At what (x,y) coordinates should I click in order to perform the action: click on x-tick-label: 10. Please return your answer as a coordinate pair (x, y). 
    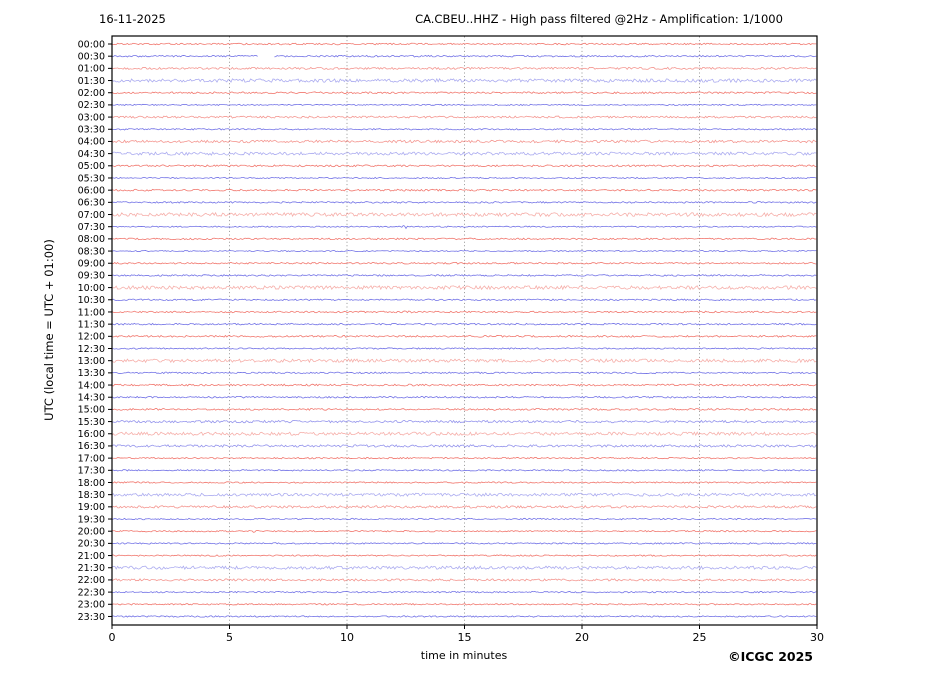
    Looking at the image, I should click on (347, 637).